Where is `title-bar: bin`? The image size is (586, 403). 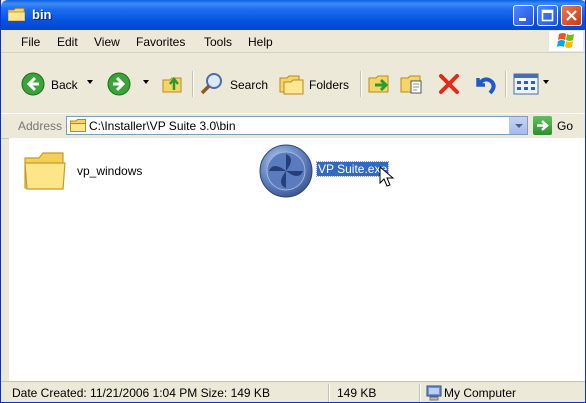
title-bar: bin is located at coordinates (293, 15).